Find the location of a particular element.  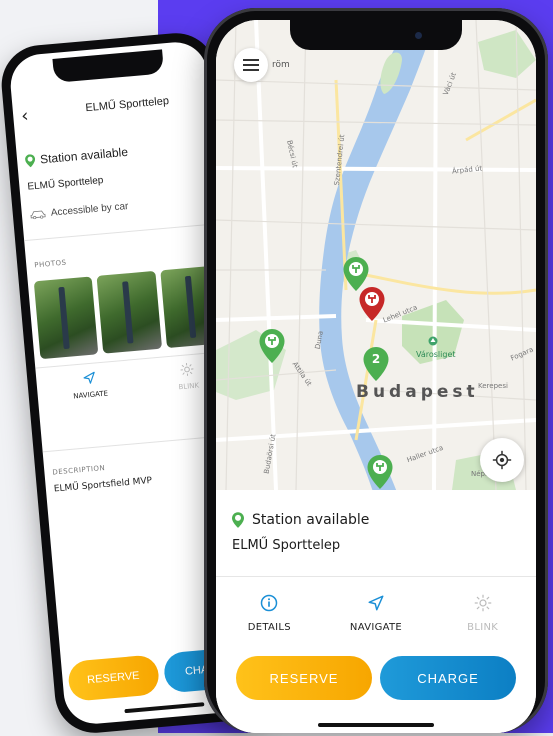

info-icon is located at coordinates (269, 603).